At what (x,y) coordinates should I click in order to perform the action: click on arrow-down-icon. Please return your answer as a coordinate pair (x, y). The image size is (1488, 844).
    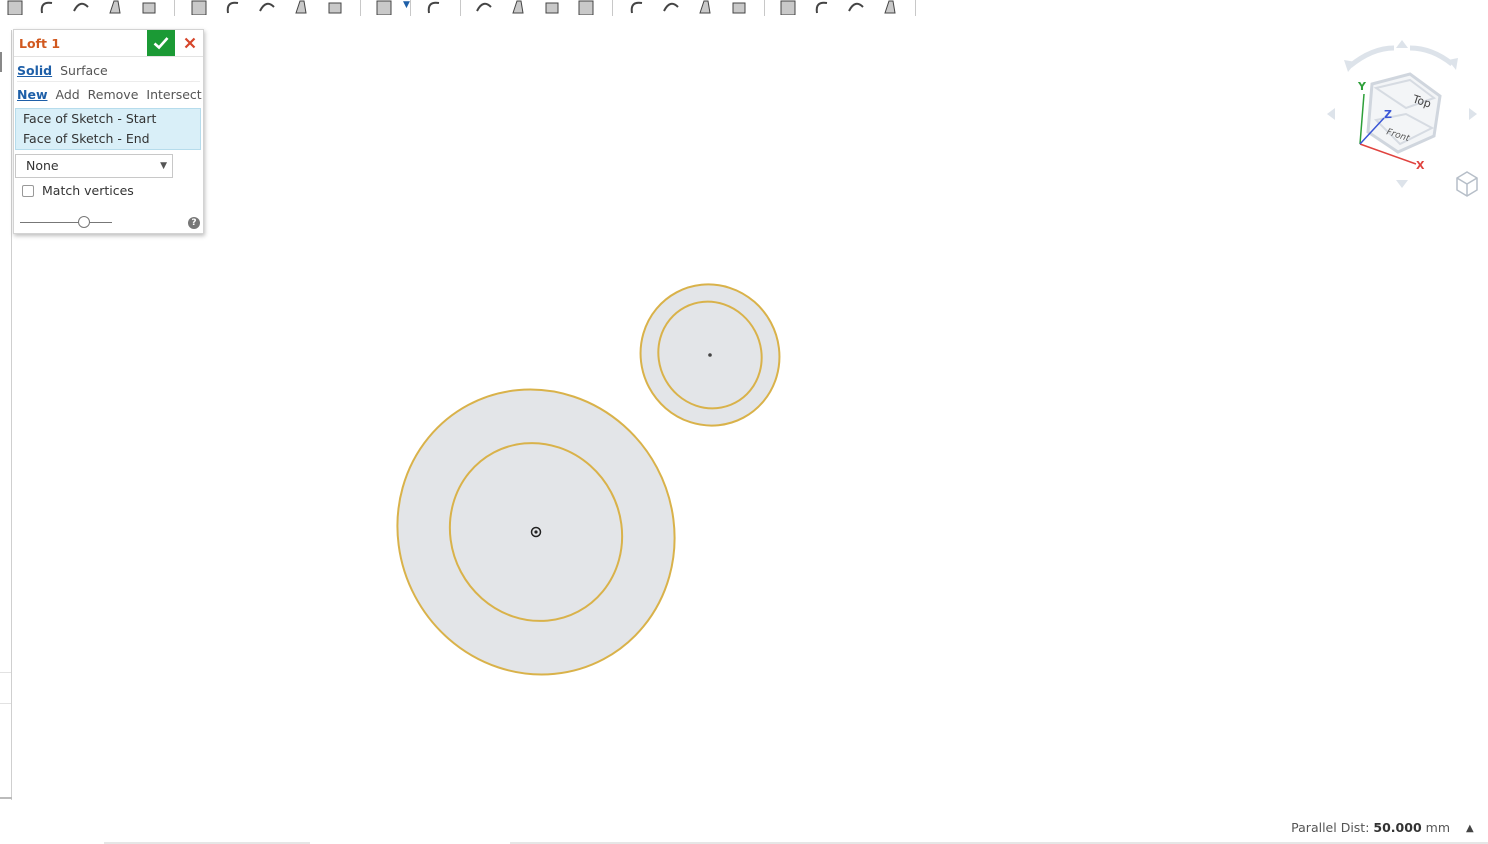
    Looking at the image, I should click on (1402, 184).